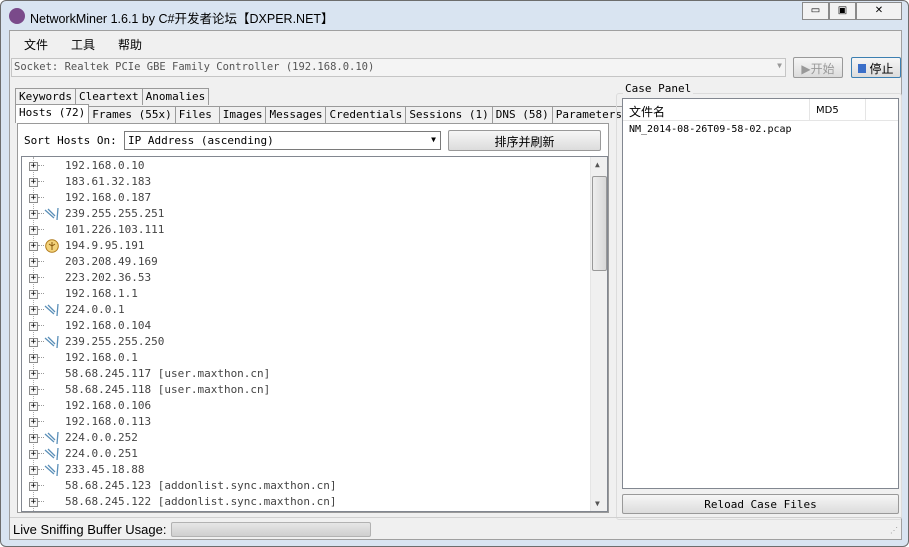 Image resolution: width=909 pixels, height=547 pixels. I want to click on minimize-button: ▭, so click(815, 11).